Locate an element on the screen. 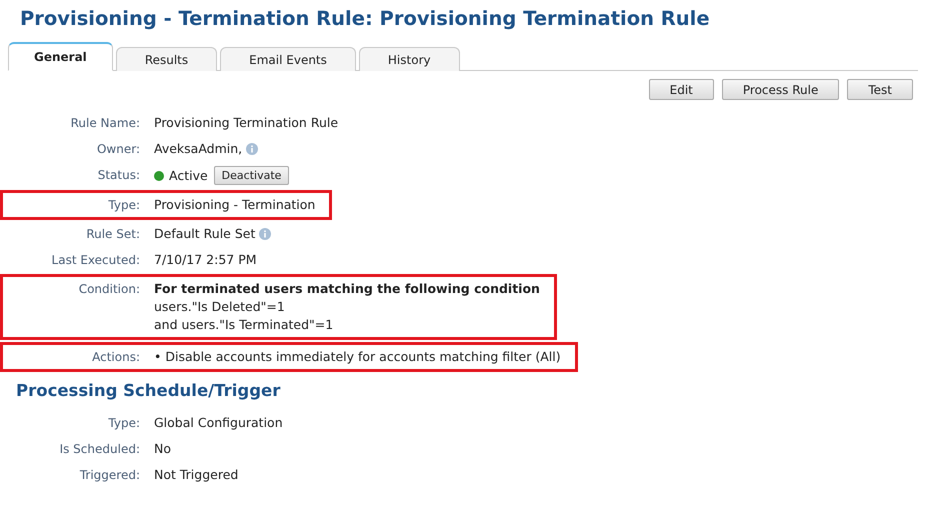 The height and width of the screenshot is (514, 930). field-value: Provisioning Termination Rule is located at coordinates (246, 123).